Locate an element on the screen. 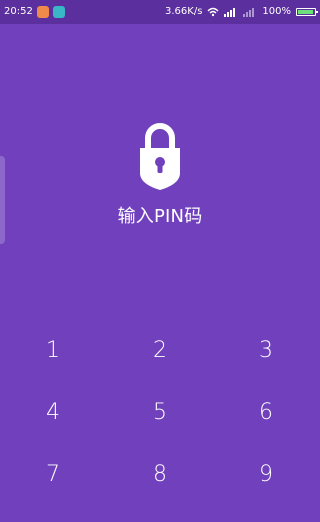 The image size is (320, 522). key-8: 8 is located at coordinates (160, 475).